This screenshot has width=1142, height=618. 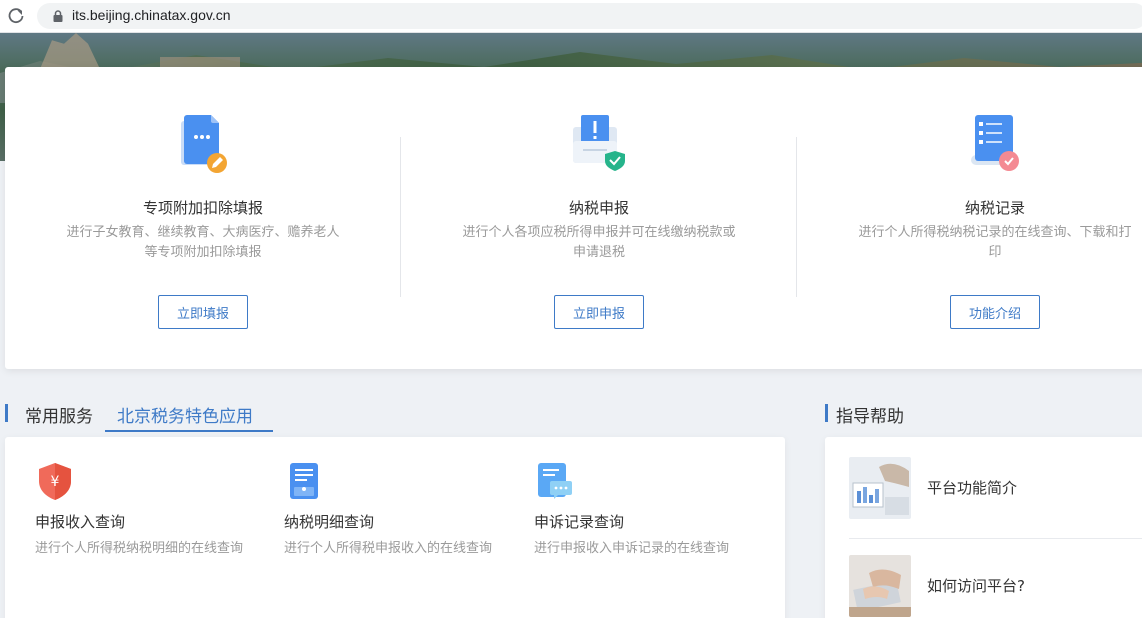 I want to click on help-section-title: 指导帮助, so click(x=870, y=417).